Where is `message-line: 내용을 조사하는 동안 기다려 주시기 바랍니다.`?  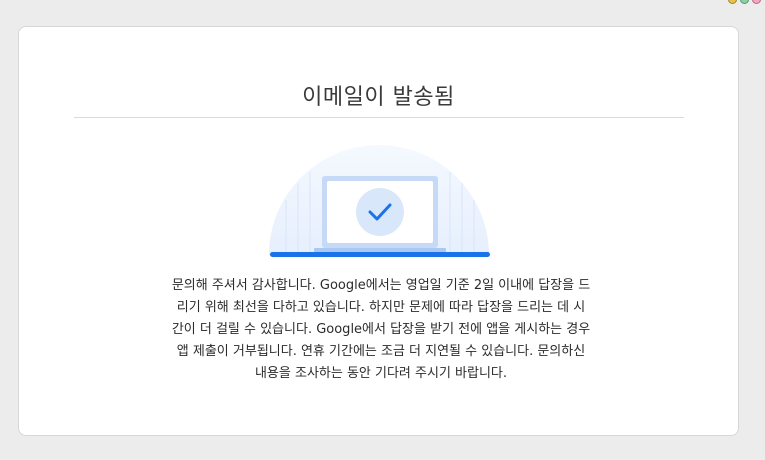
message-line: 내용을 조사하는 동안 기다려 주시기 바랍니다. is located at coordinates (381, 373).